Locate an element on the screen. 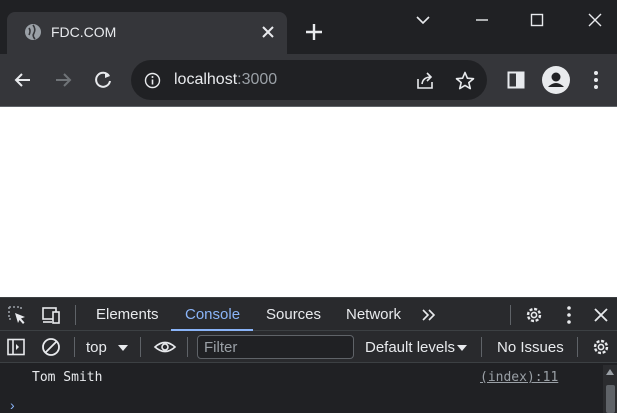  site-info-icon is located at coordinates (152, 80).